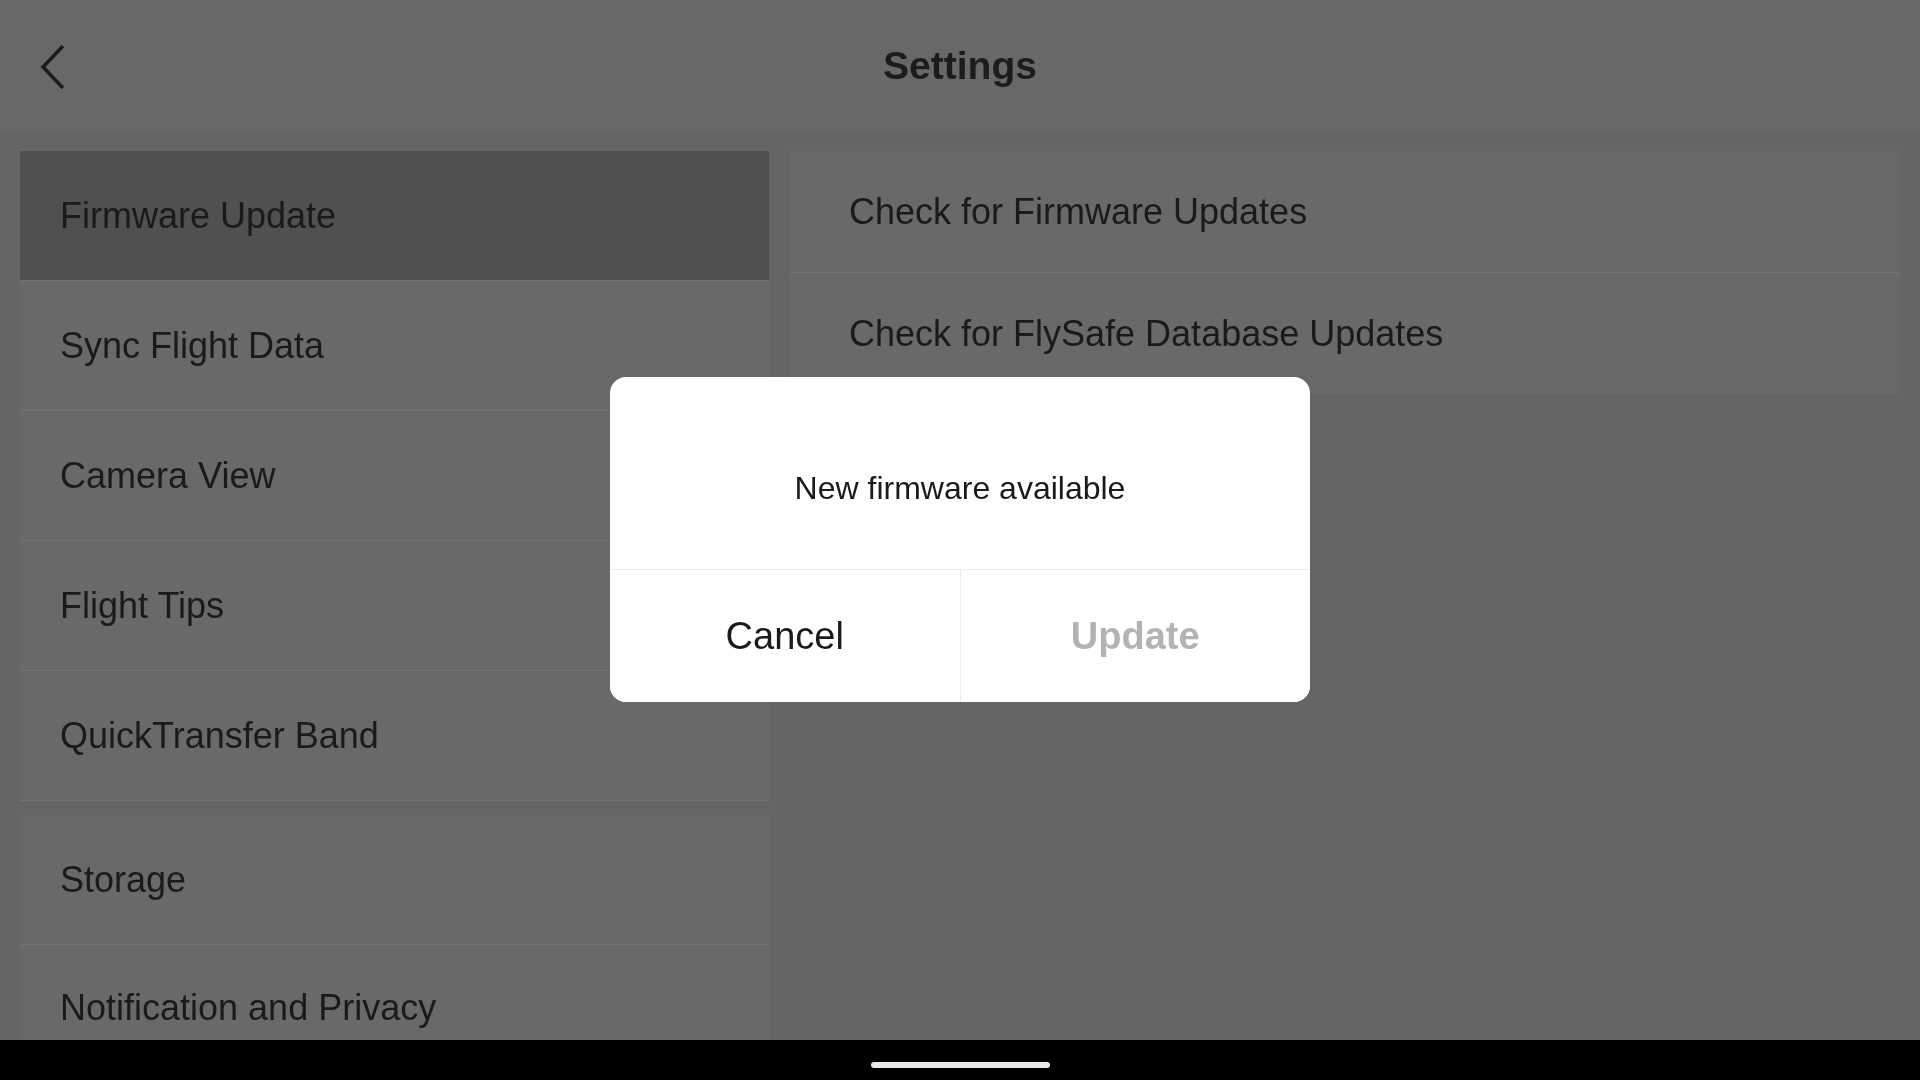 The width and height of the screenshot is (1920, 1080). I want to click on sidebar-item: Storage, so click(394, 880).